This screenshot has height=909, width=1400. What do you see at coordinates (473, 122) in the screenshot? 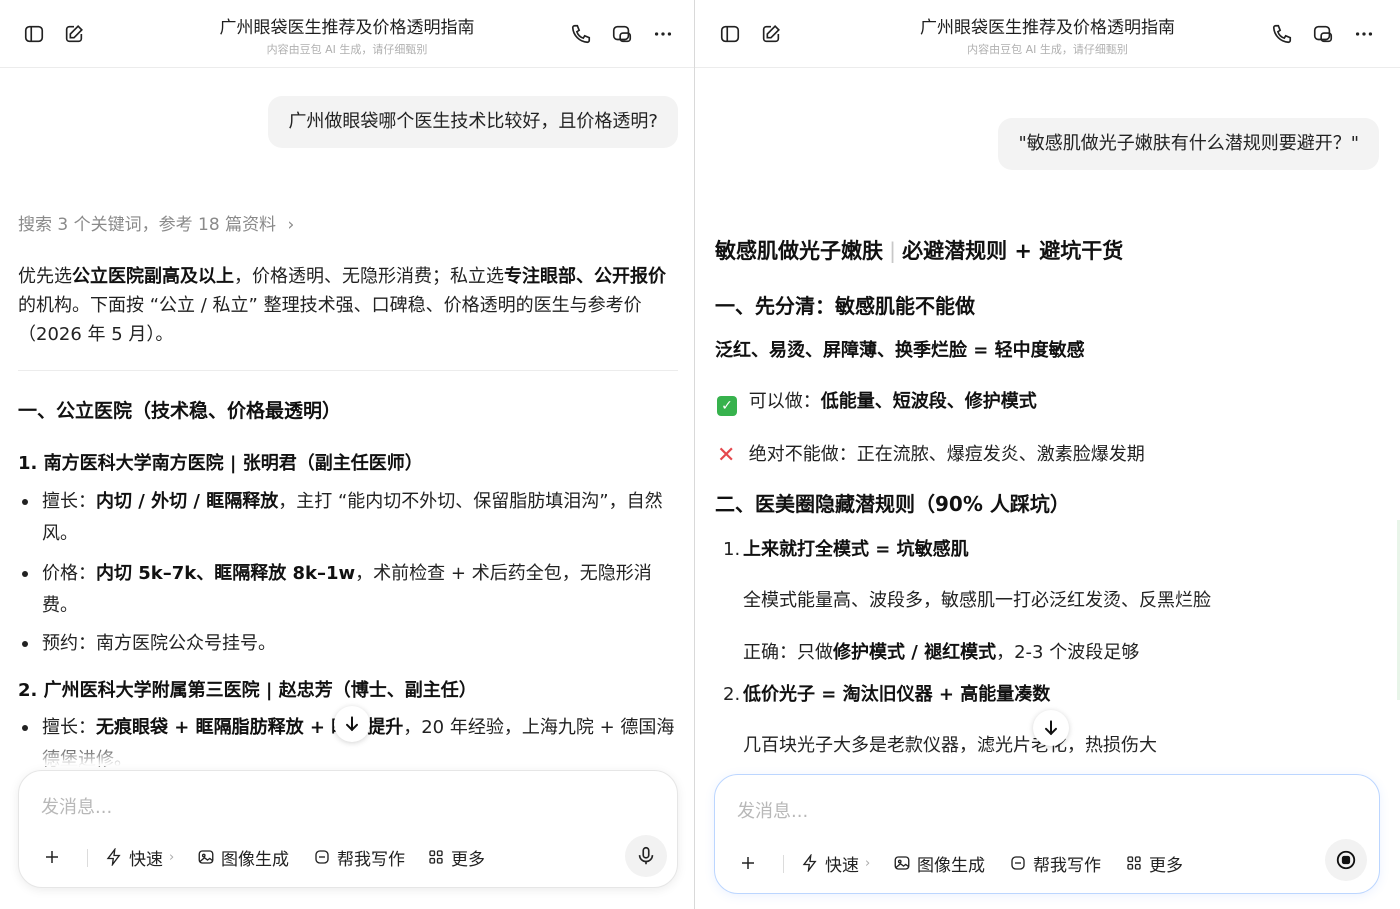
I see `user-message: 广州做眼袋哪个医生技术比较好，且价格透明?` at bounding box center [473, 122].